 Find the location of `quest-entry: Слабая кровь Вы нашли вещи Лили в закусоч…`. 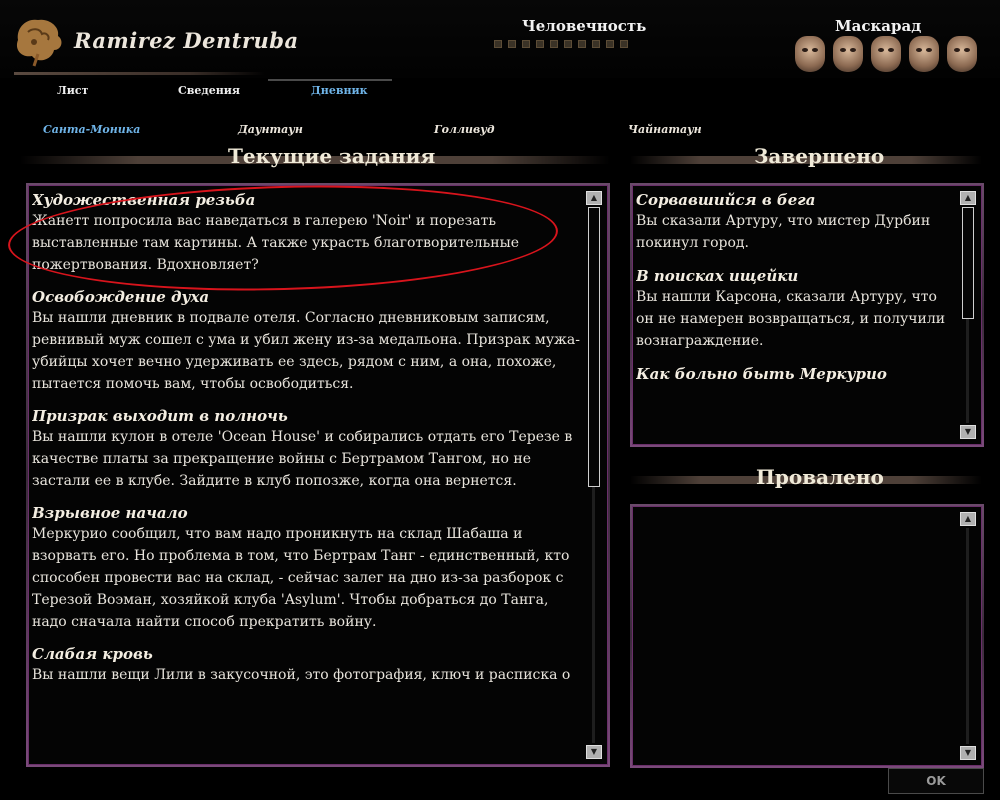

quest-entry: Слабая кровь Вы нашли вещи Лили в закусоч… is located at coordinates (308, 665).